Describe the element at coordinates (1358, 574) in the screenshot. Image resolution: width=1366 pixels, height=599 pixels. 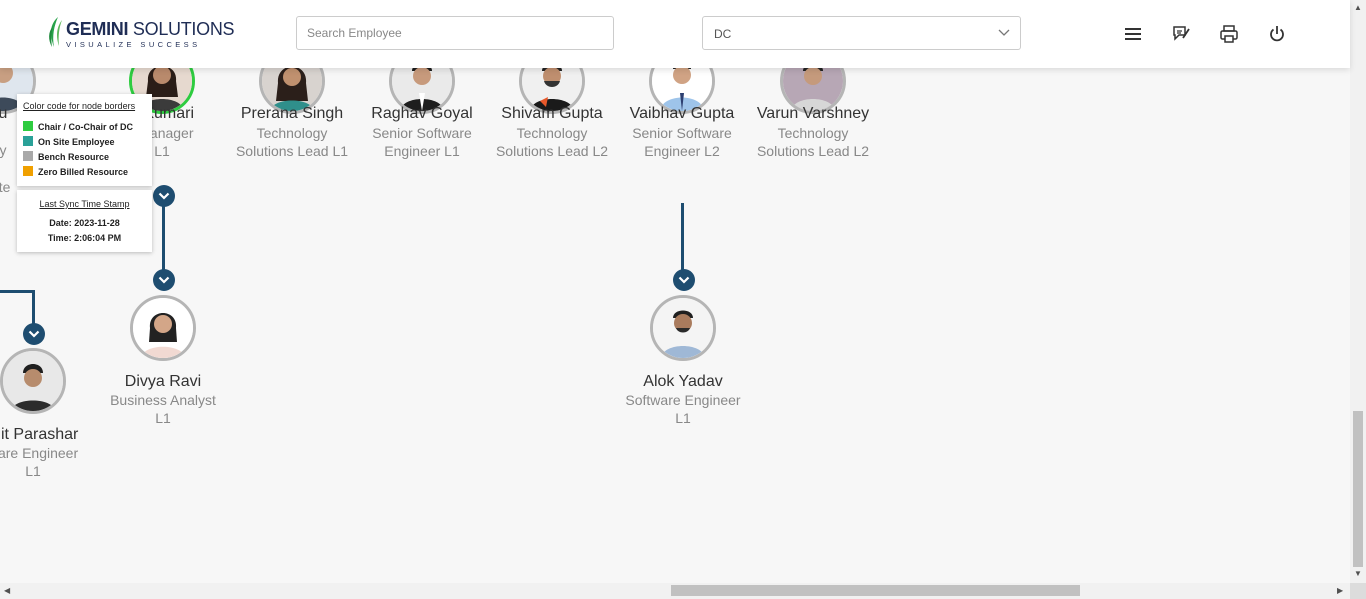
I see `scroll-down-arrow-icon: ▼` at that location.